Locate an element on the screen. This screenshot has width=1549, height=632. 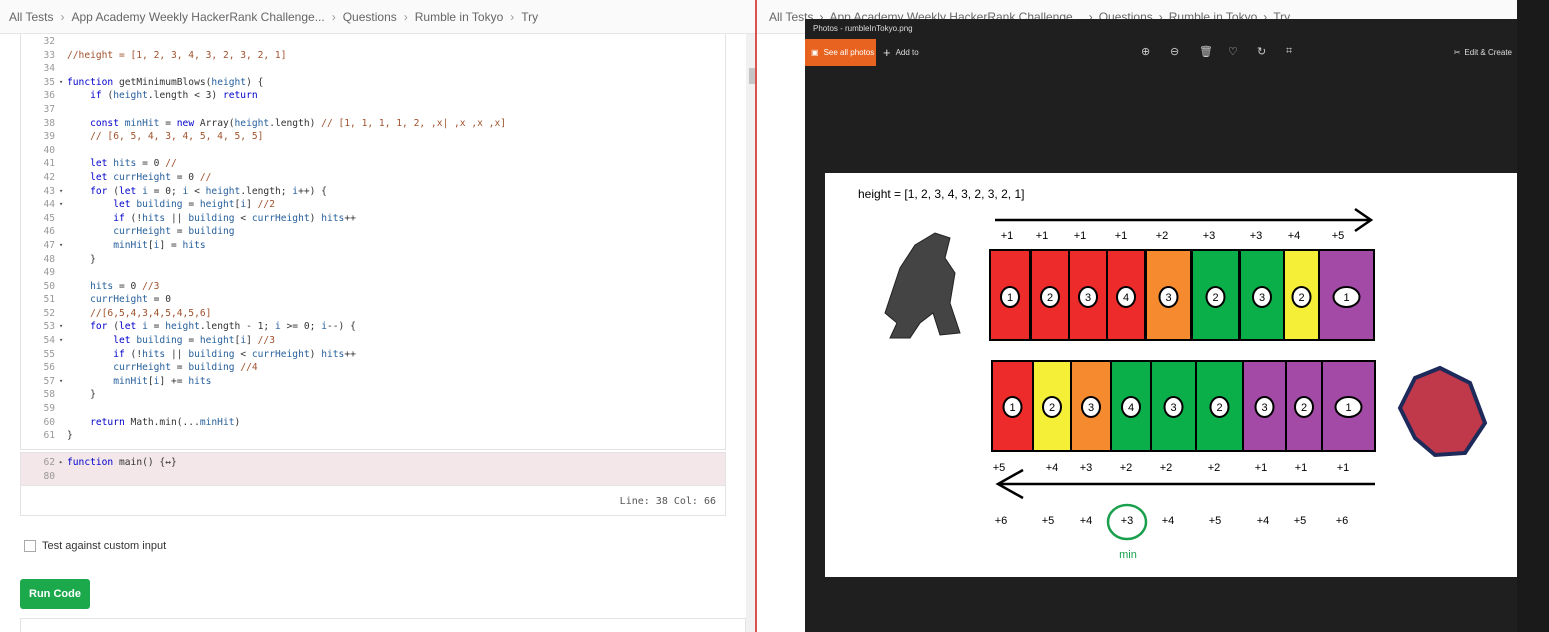
zoom-out-icon: ⊖ is located at coordinates (1174, 51).